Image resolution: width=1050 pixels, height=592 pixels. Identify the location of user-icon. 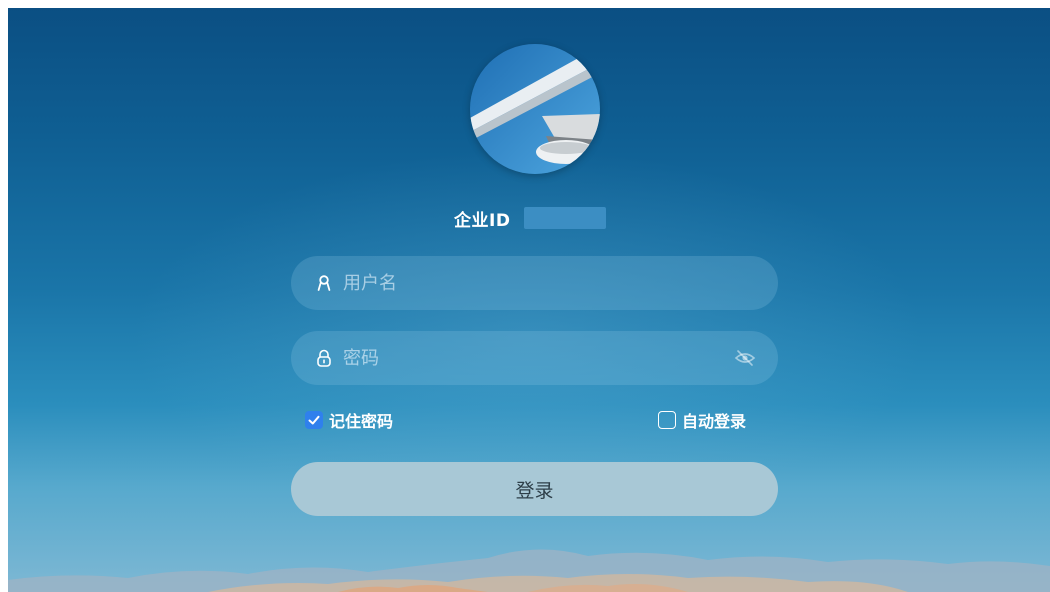
(324, 283).